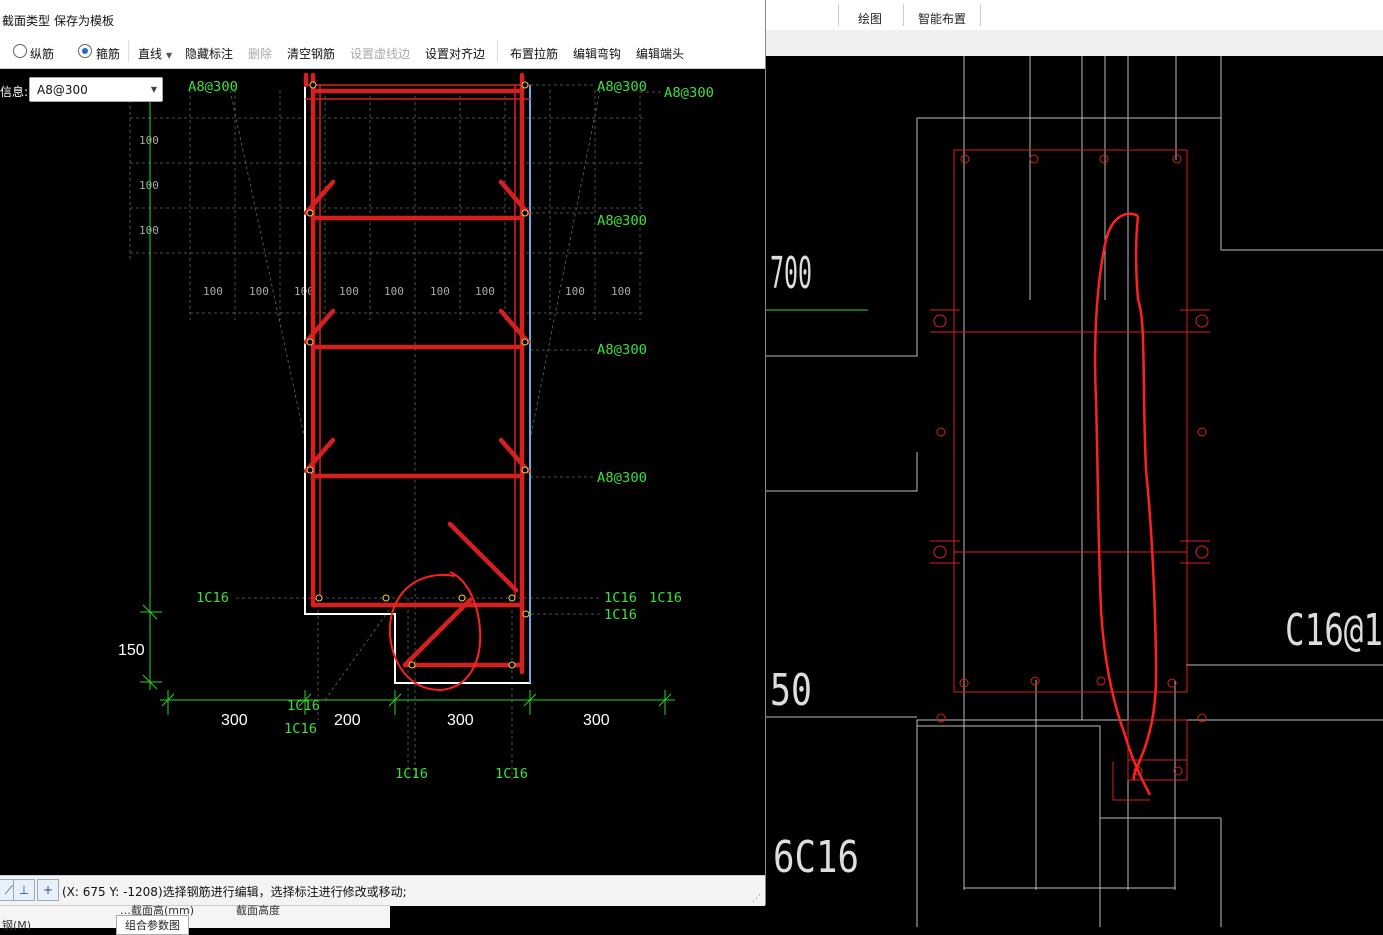 Image resolution: width=1383 pixels, height=935 pixels. I want to click on ribbon-tab-smart-layout: 智能布置, so click(942, 18).